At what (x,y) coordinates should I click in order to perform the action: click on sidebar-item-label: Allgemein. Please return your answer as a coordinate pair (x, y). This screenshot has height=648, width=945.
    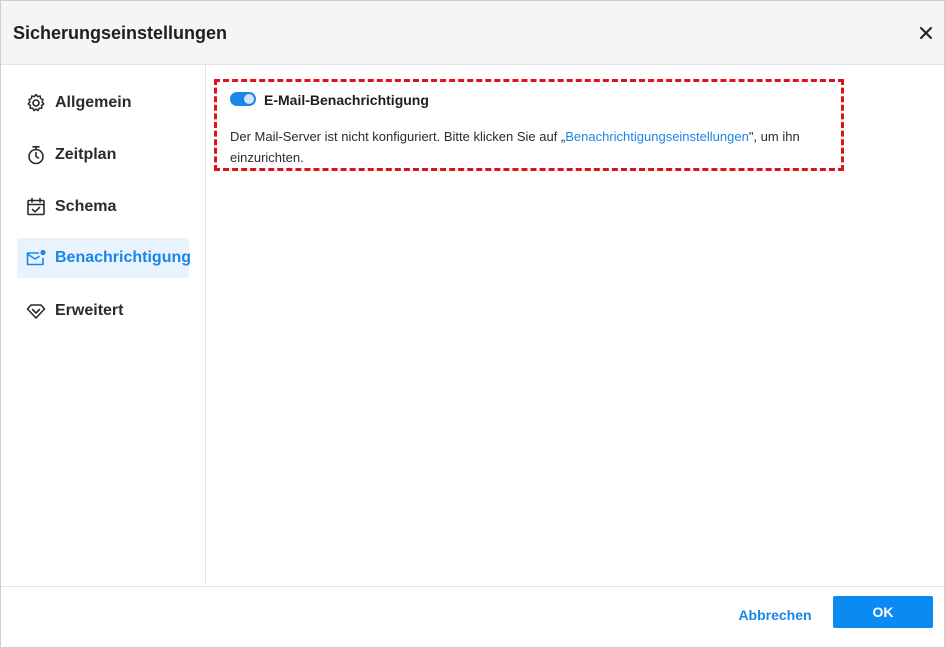
    Looking at the image, I should click on (93, 102).